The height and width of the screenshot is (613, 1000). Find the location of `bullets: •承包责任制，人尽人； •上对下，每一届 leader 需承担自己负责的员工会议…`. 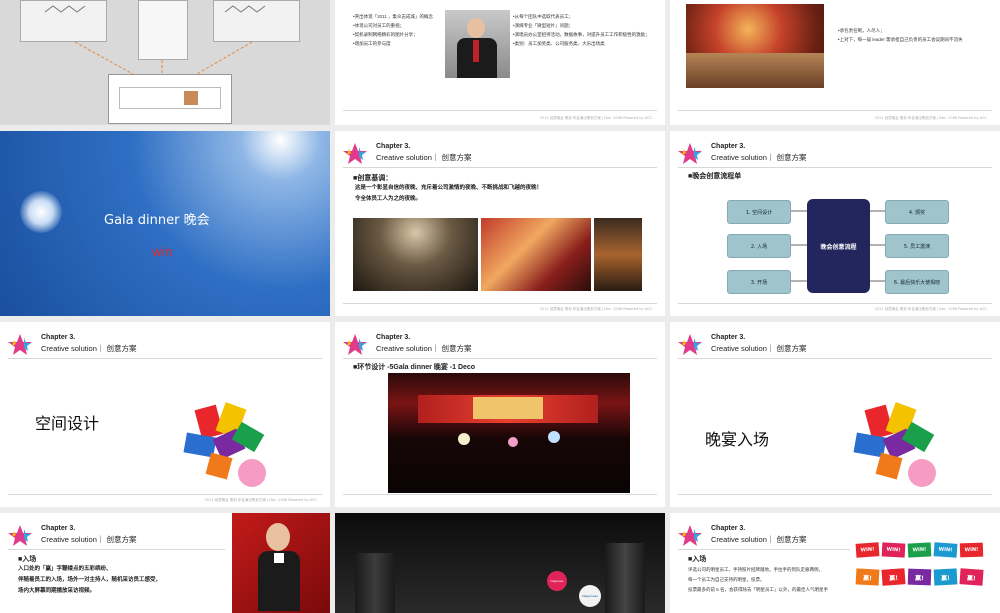

bullets: •承包责任制，人尽人； •上对下，每一届 leader 需承担自己负责的员工会议… is located at coordinates (908, 35).